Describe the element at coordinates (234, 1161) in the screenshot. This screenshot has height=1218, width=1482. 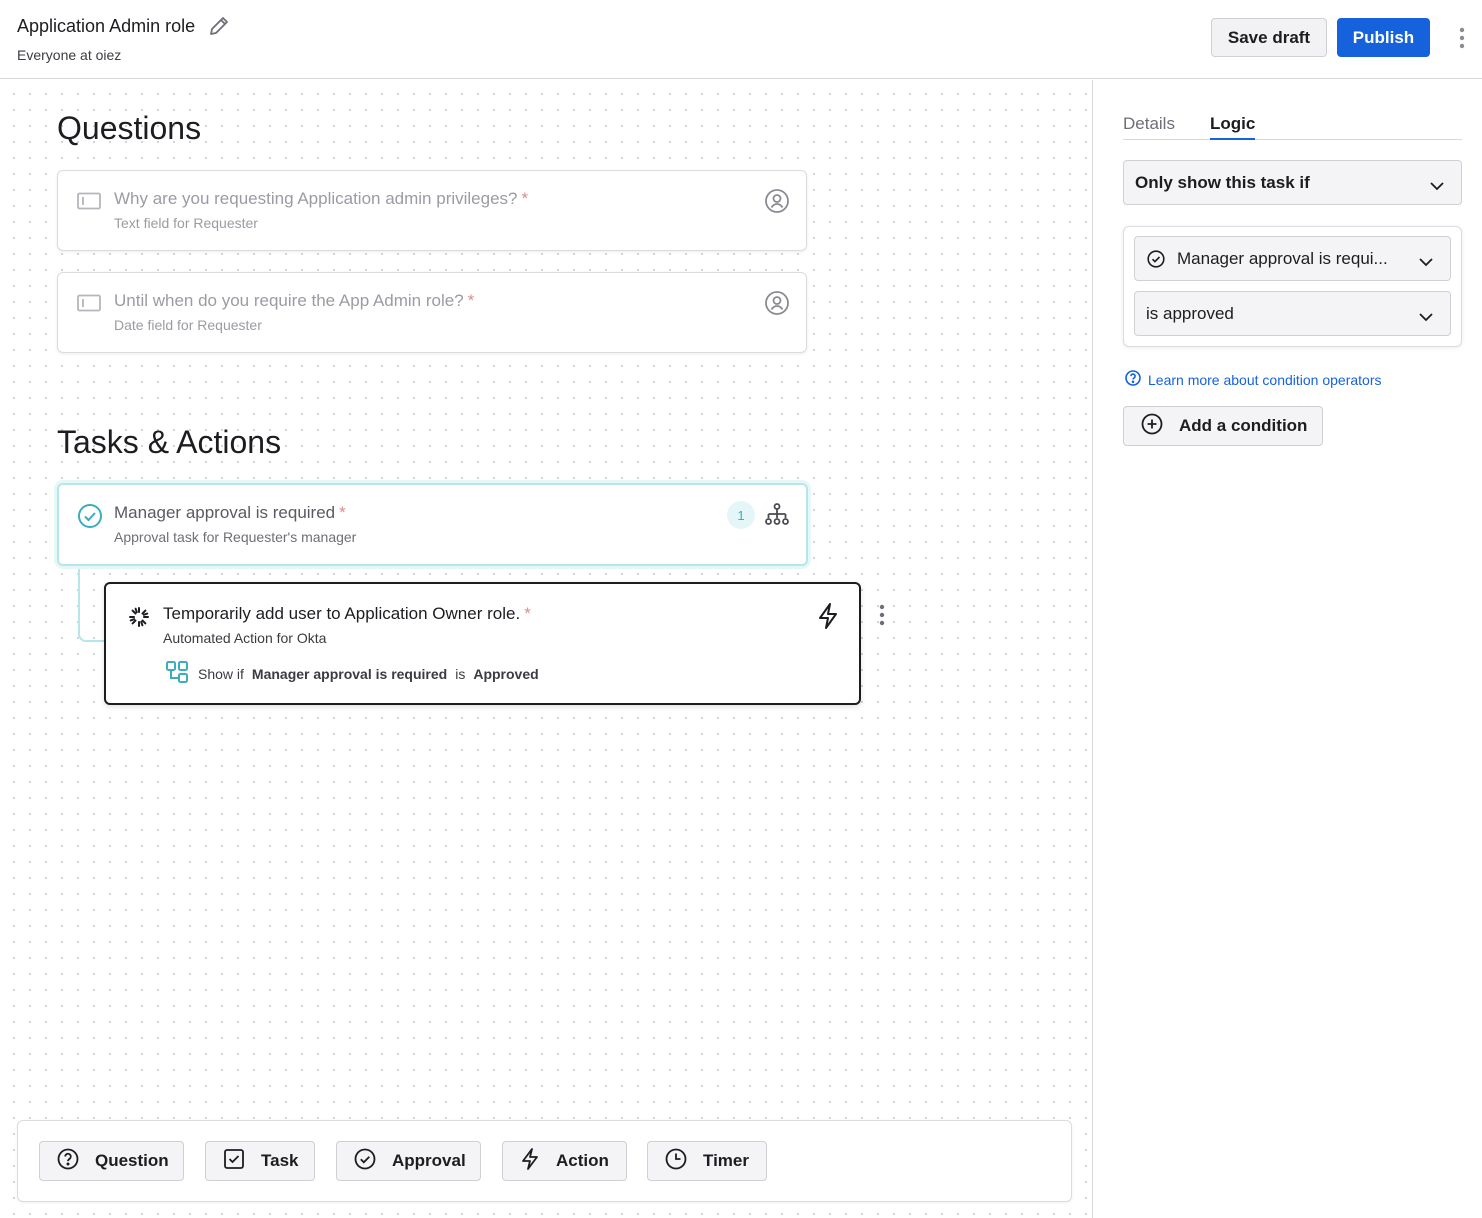
I see `checkbox-icon` at that location.